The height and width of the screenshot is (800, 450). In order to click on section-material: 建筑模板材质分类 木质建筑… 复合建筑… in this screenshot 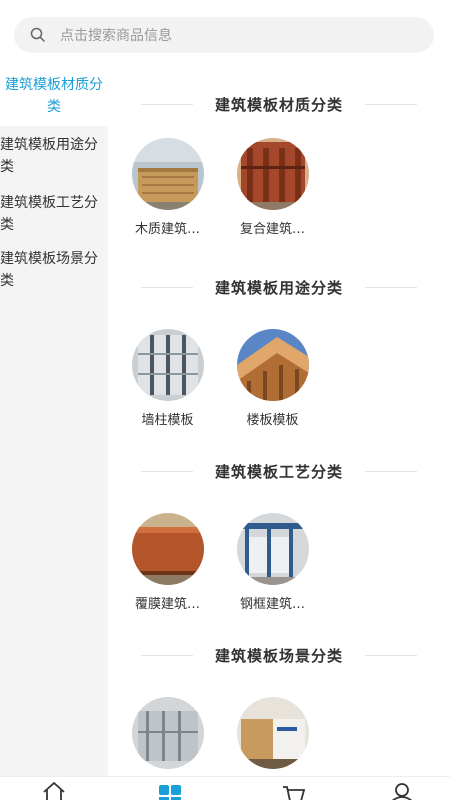, I will do `click(279, 164)`.